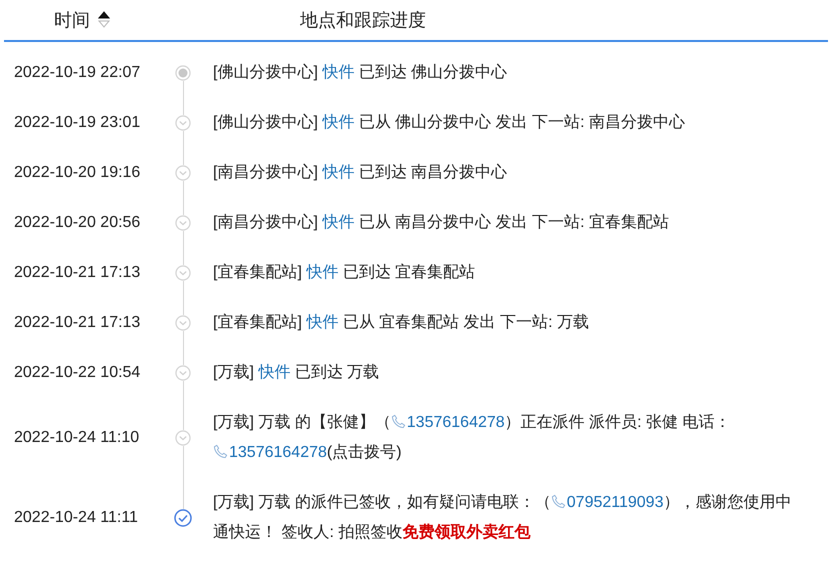 The width and height of the screenshot is (832, 561). Describe the element at coordinates (344, 272) in the screenshot. I see `event-description: [宜春集配站] 快件 已到达 宜春集配站` at that location.